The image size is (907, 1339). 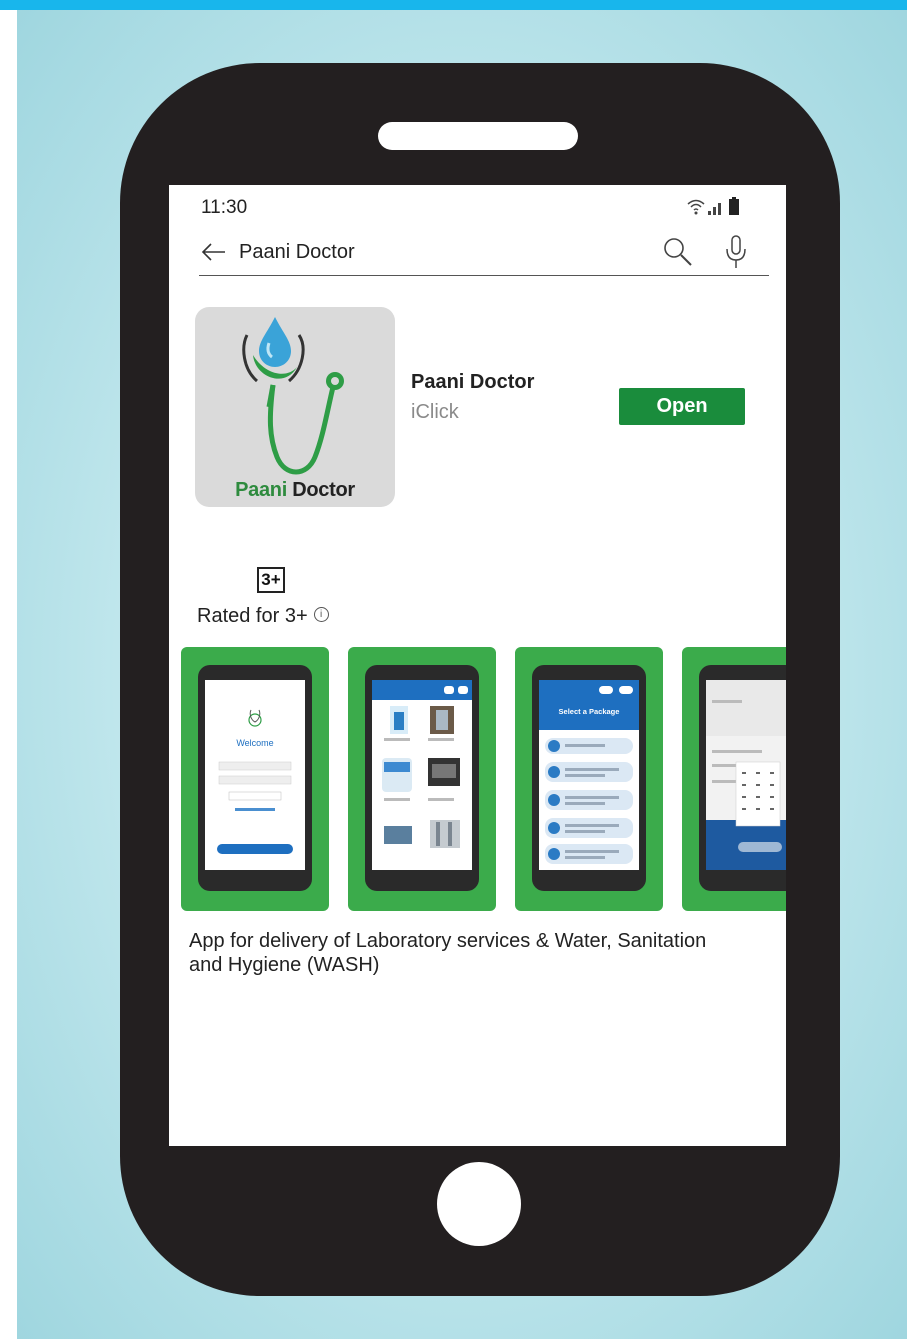 What do you see at coordinates (297, 252) in the screenshot?
I see `search-query: Paani Doctor` at bounding box center [297, 252].